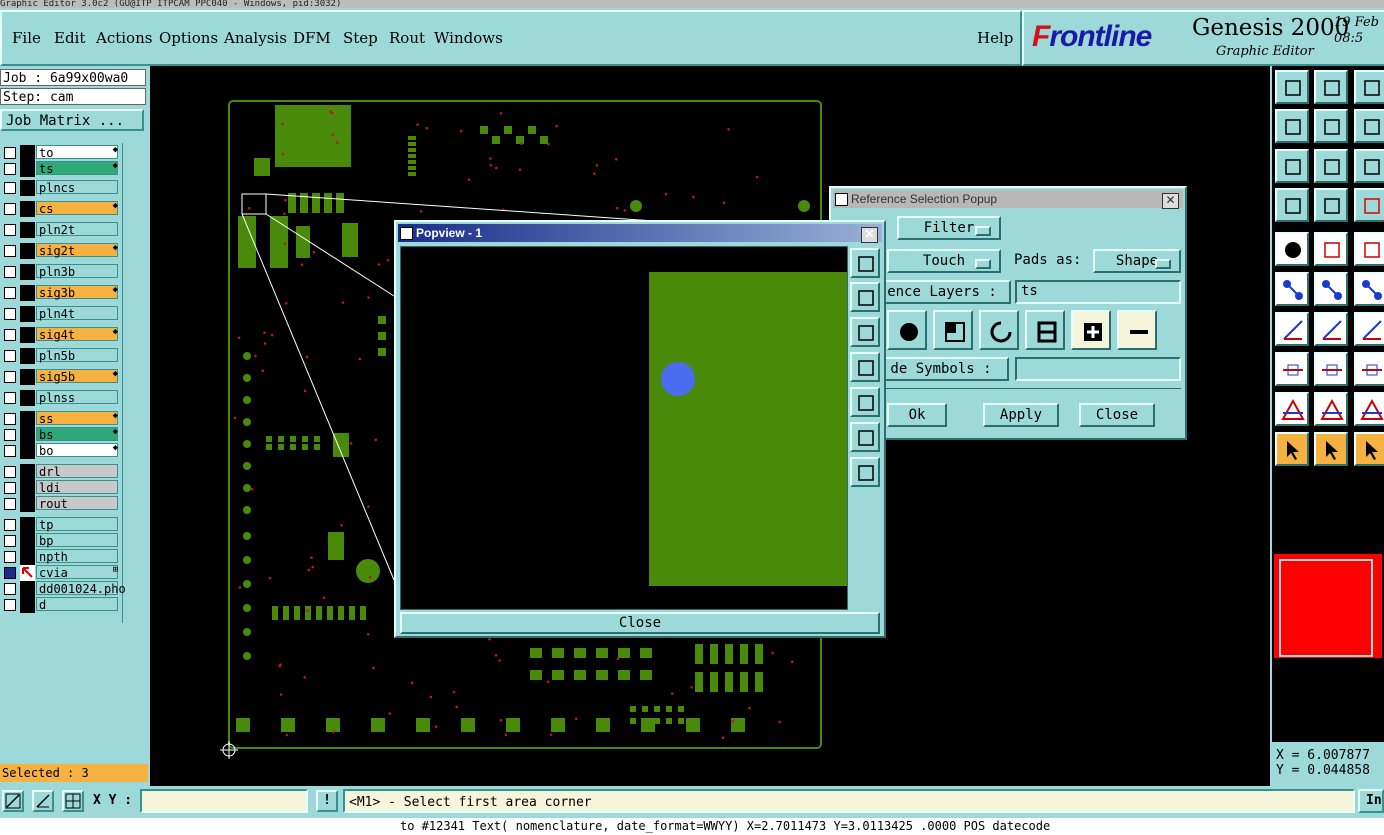  Describe the element at coordinates (1369, 126) in the screenshot. I see `redraw-icon` at that location.